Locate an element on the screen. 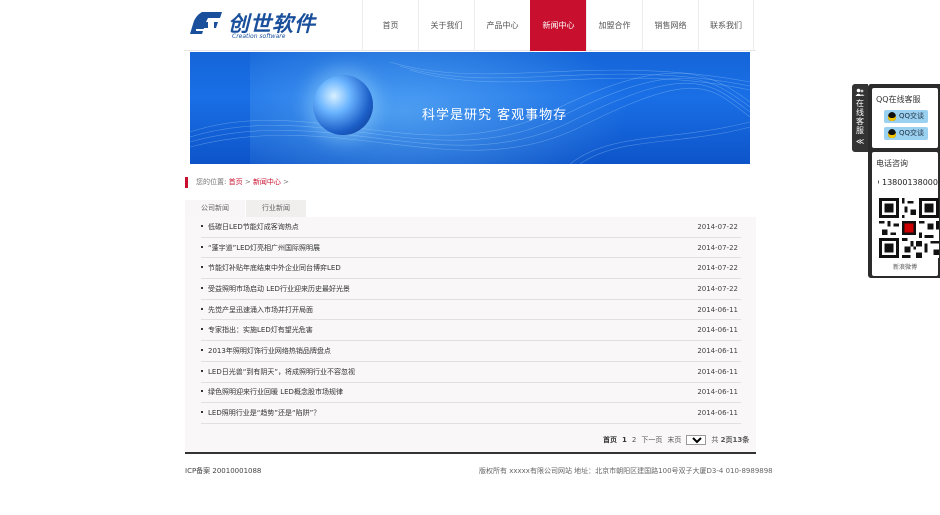  list-item: LED照明行业是“趋势”还是“陷阱”？ 2014-06-11 is located at coordinates (471, 413).